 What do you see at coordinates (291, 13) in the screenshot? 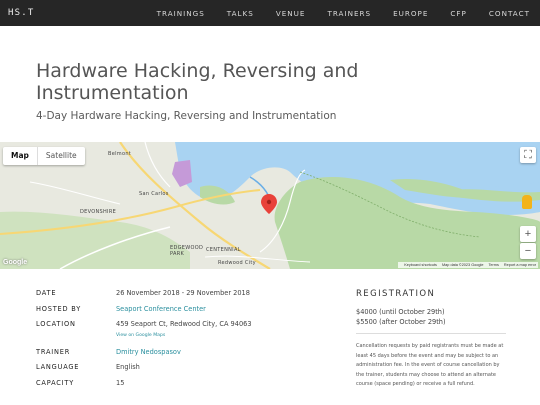
I see `nav-venue: VENUE` at bounding box center [291, 13].